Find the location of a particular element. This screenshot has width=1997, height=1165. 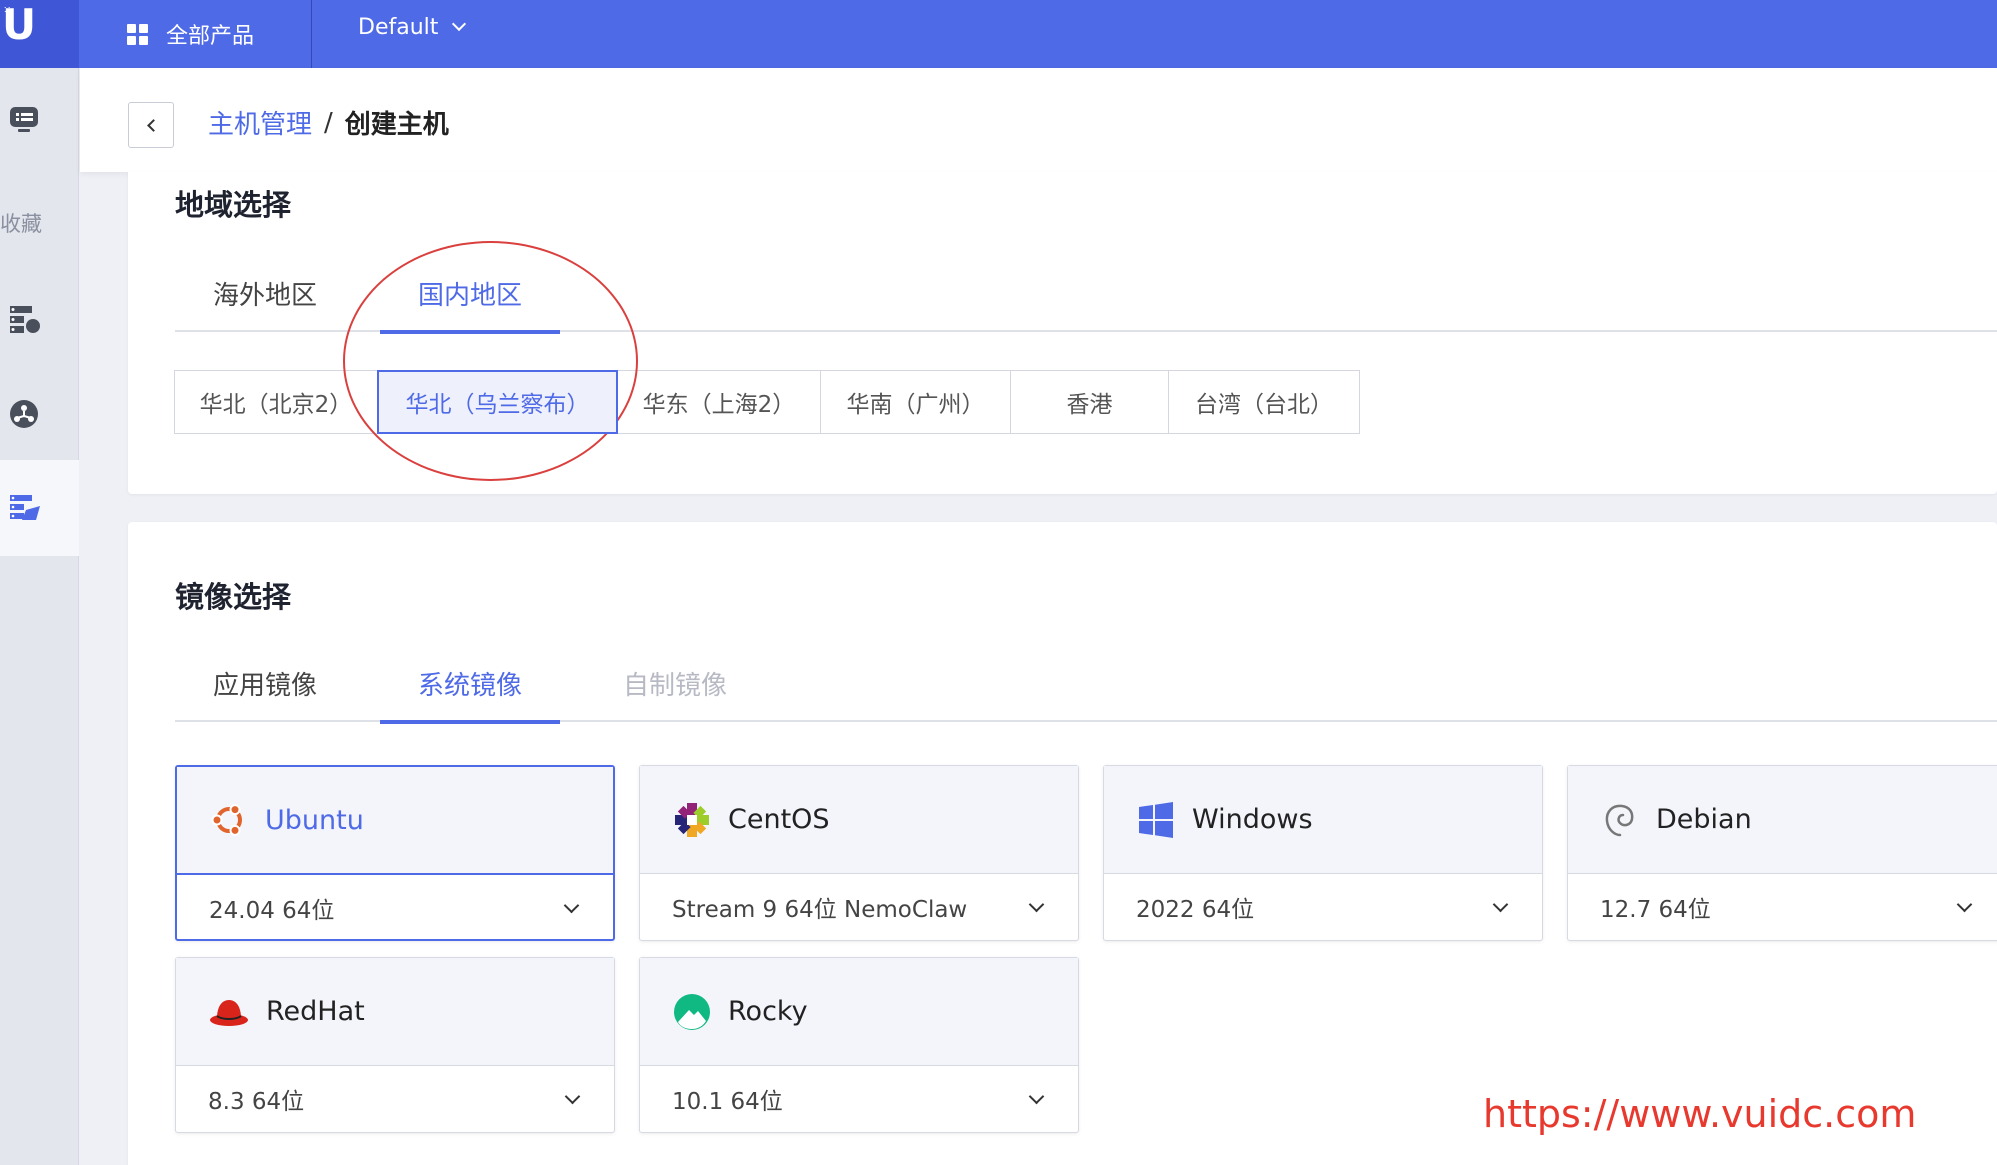

image-tabs: 应用镜像 系统镜像 自制镜像 is located at coordinates (1086, 689).